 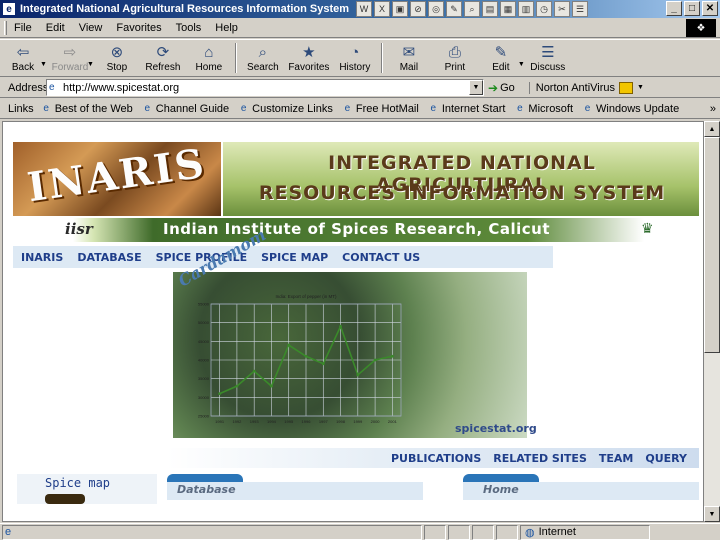 I want to click on links-more-chevron-icon: », so click(x=713, y=109).